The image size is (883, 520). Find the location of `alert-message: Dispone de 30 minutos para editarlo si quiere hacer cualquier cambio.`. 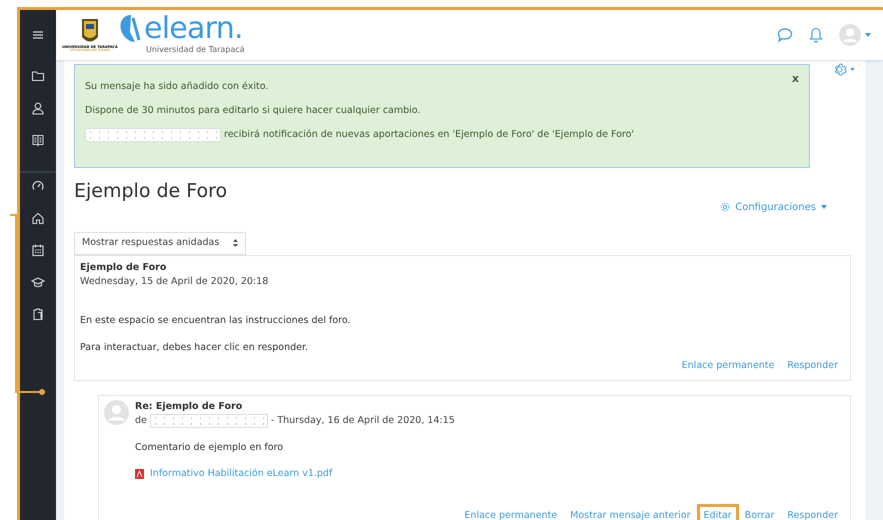

alert-message: Dispone de 30 minutos para editarlo si quiere hacer cualquier cambio. is located at coordinates (252, 111).